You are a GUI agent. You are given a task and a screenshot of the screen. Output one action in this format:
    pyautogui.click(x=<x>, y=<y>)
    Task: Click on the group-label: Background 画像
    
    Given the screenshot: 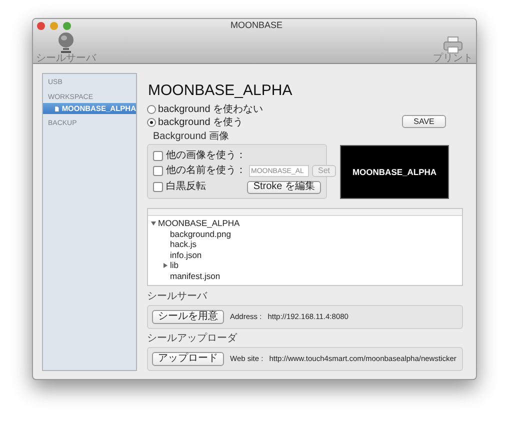 What is the action you would take?
    pyautogui.click(x=191, y=137)
    